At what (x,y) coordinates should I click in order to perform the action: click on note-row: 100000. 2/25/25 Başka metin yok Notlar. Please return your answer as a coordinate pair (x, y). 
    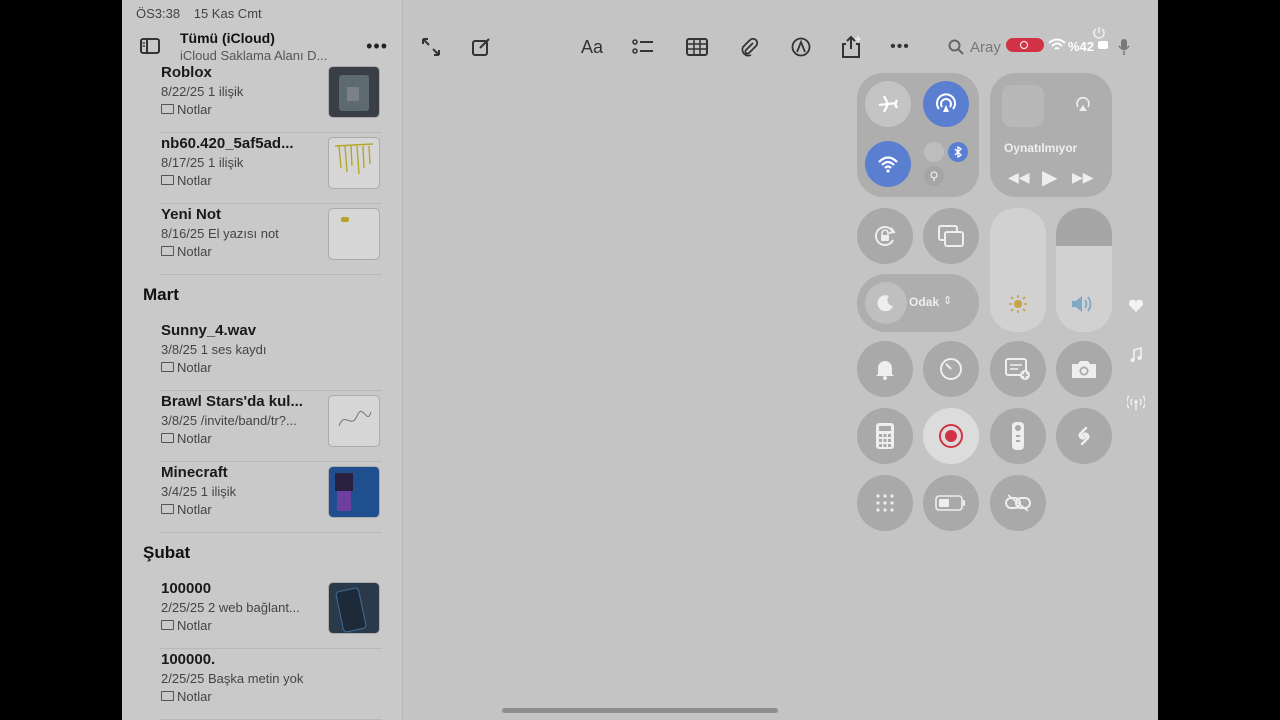
    Looking at the image, I should click on (271, 684).